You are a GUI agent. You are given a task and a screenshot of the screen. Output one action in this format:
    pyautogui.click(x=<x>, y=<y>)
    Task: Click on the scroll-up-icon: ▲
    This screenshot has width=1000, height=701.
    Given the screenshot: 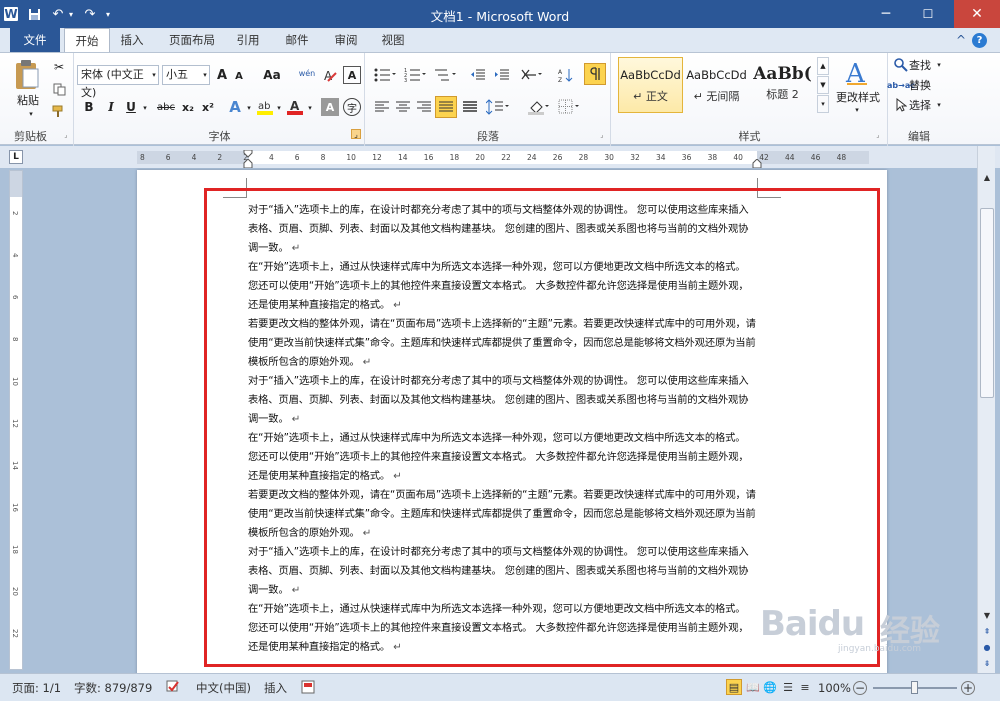 What is the action you would take?
    pyautogui.click(x=987, y=177)
    